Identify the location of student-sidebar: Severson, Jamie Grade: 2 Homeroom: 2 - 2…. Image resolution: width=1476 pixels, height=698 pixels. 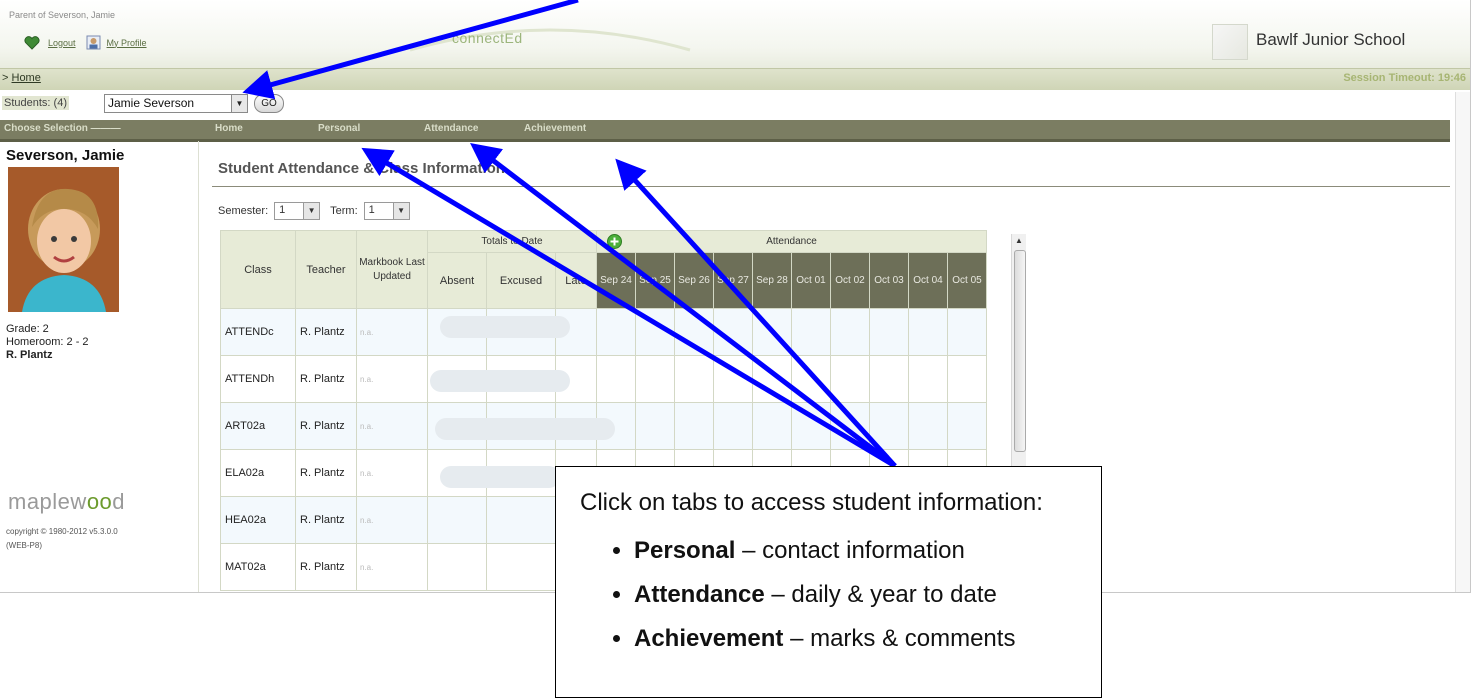
(99, 366).